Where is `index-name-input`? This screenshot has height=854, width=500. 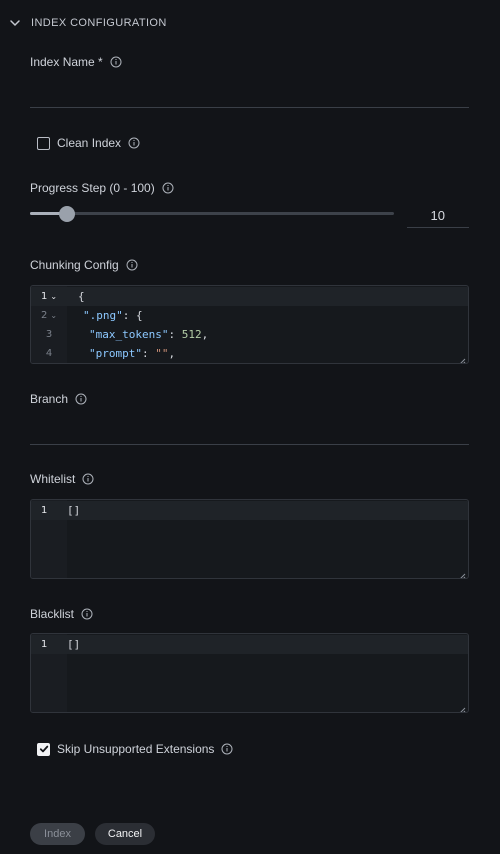
index-name-input is located at coordinates (249, 95).